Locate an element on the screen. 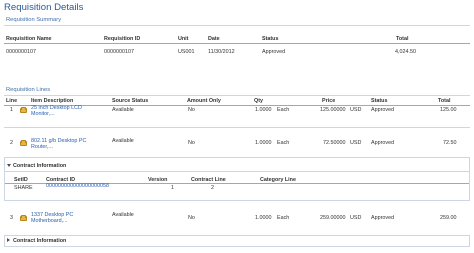 The width and height of the screenshot is (474, 253). lines-section-label: Requisition Lines is located at coordinates (28, 90).